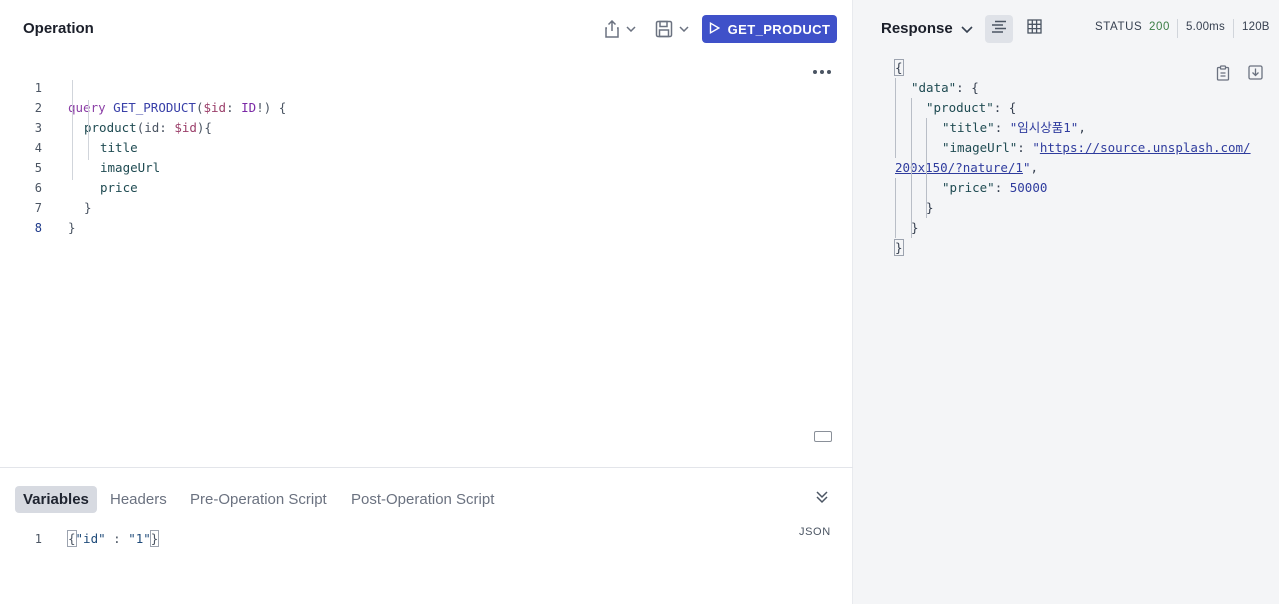  What do you see at coordinates (1014, 127) in the screenshot?
I see `json-line: "title": "임시상품1",` at bounding box center [1014, 127].